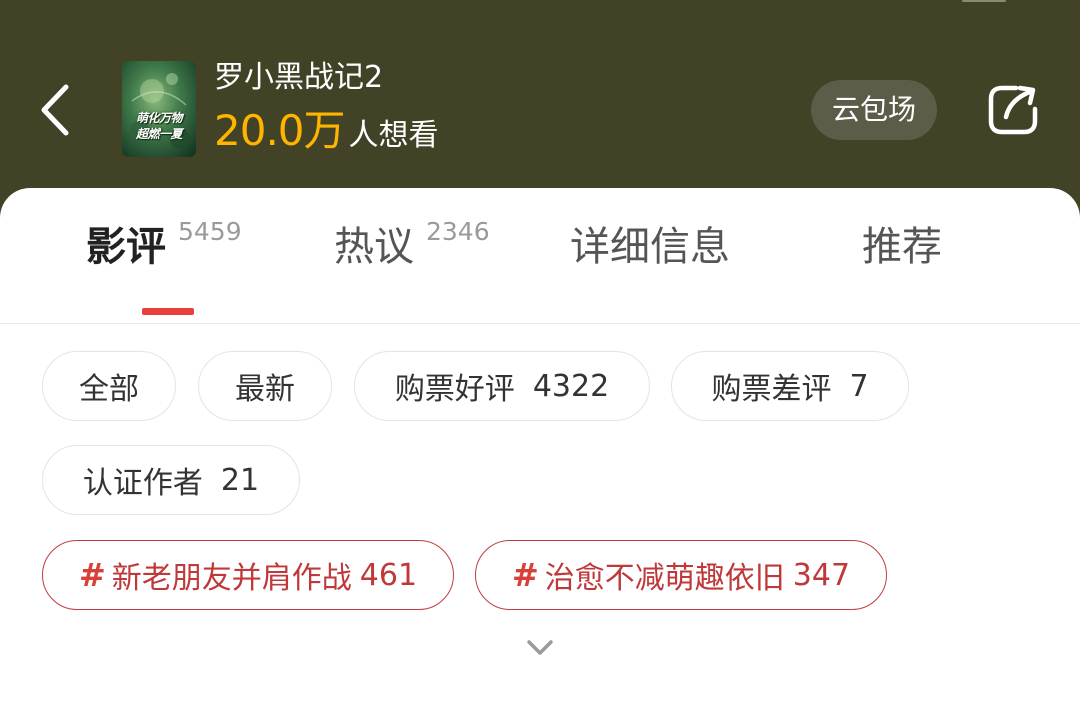 The height and width of the screenshot is (708, 1080). Describe the element at coordinates (210, 231) in the screenshot. I see `tab-count: 5459` at that location.